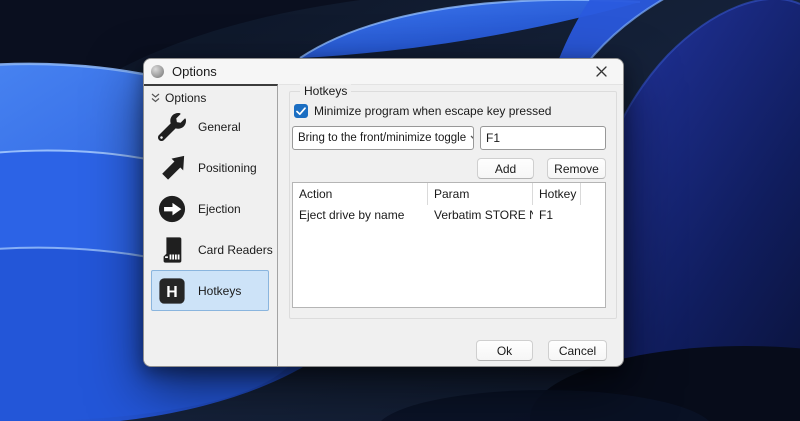 This screenshot has height=421, width=800. I want to click on remove-button: Remove, so click(576, 168).